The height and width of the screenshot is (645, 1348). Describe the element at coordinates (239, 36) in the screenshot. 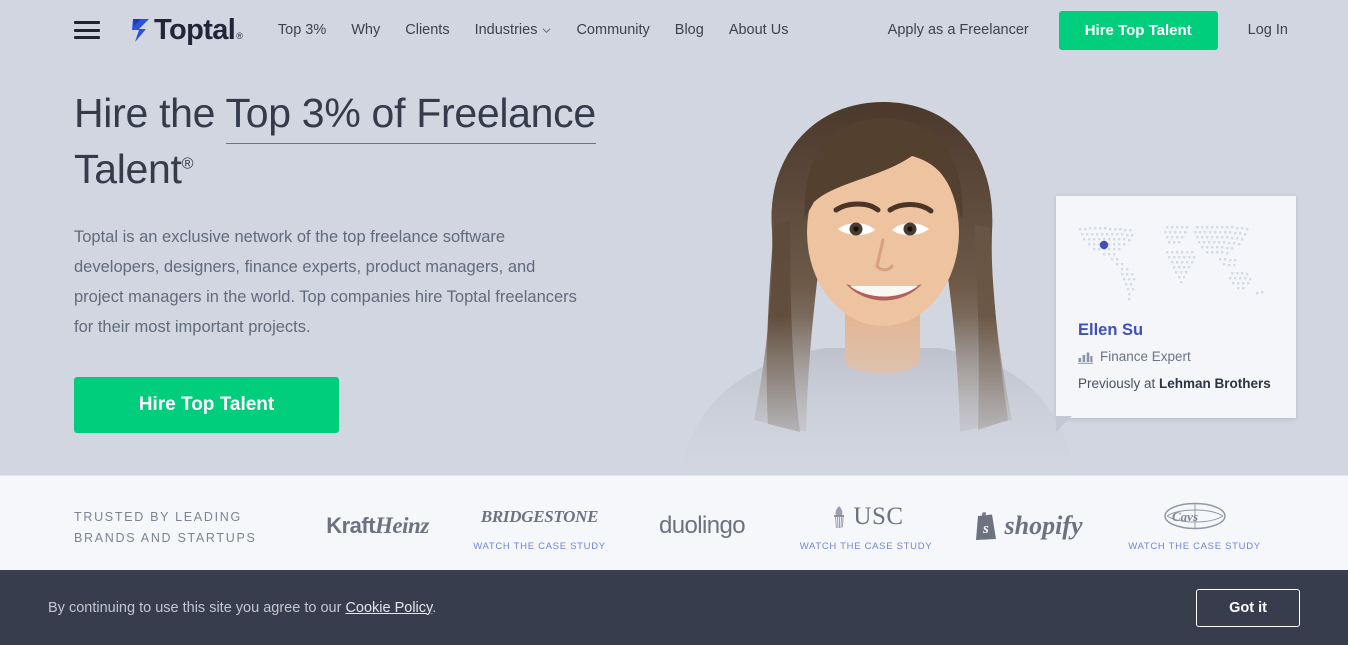

I see `registered-mark: ®` at that location.